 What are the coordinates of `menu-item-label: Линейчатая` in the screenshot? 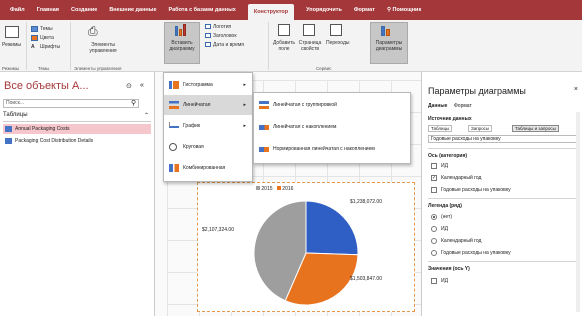 It's located at (197, 105).